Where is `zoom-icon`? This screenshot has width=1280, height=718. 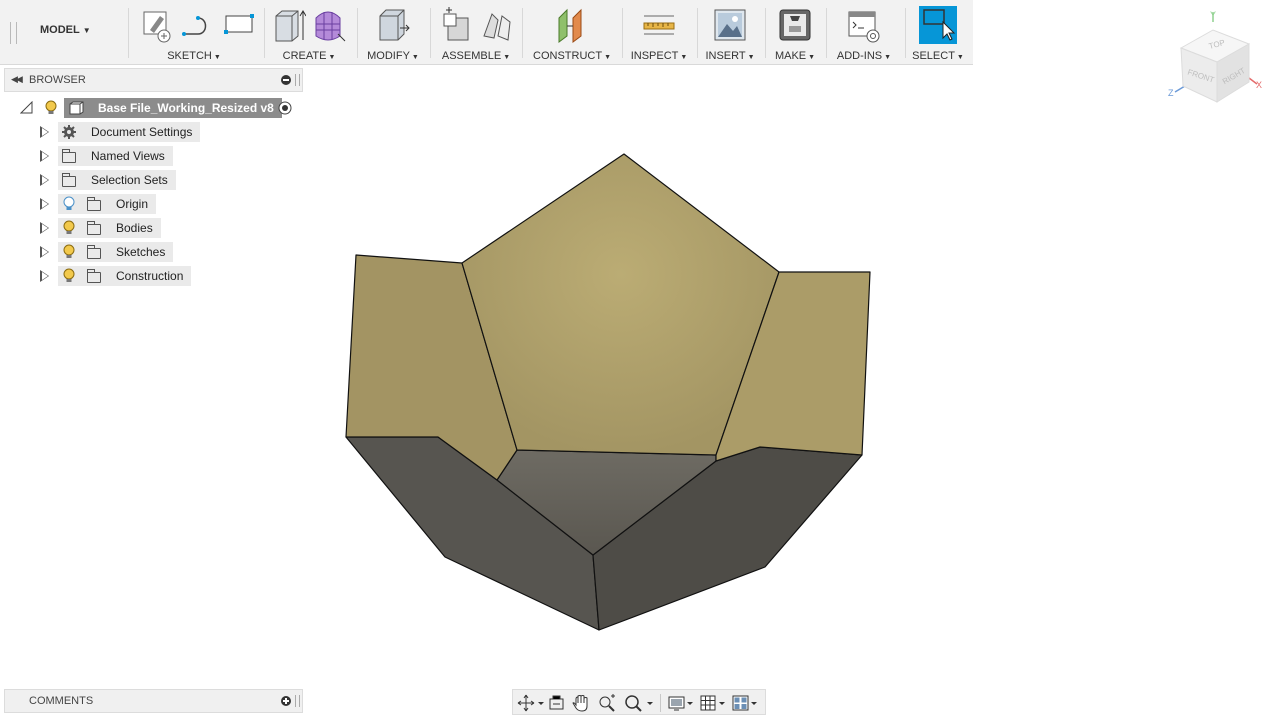
zoom-icon is located at coordinates (607, 703).